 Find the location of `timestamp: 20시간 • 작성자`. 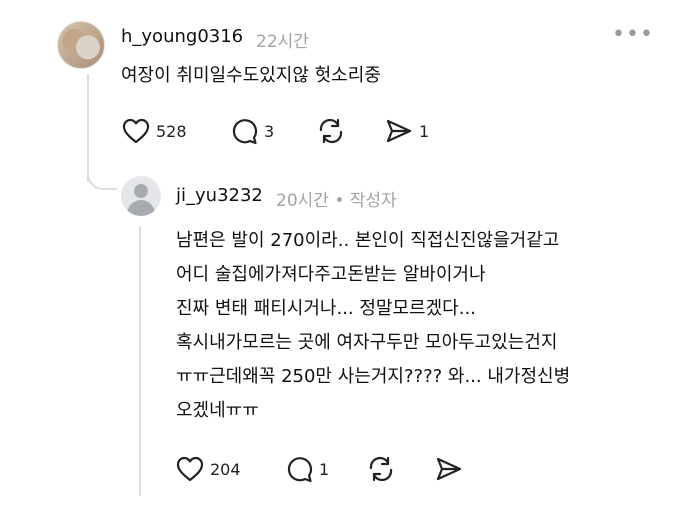

timestamp: 20시간 • 작성자 is located at coordinates (336, 201).